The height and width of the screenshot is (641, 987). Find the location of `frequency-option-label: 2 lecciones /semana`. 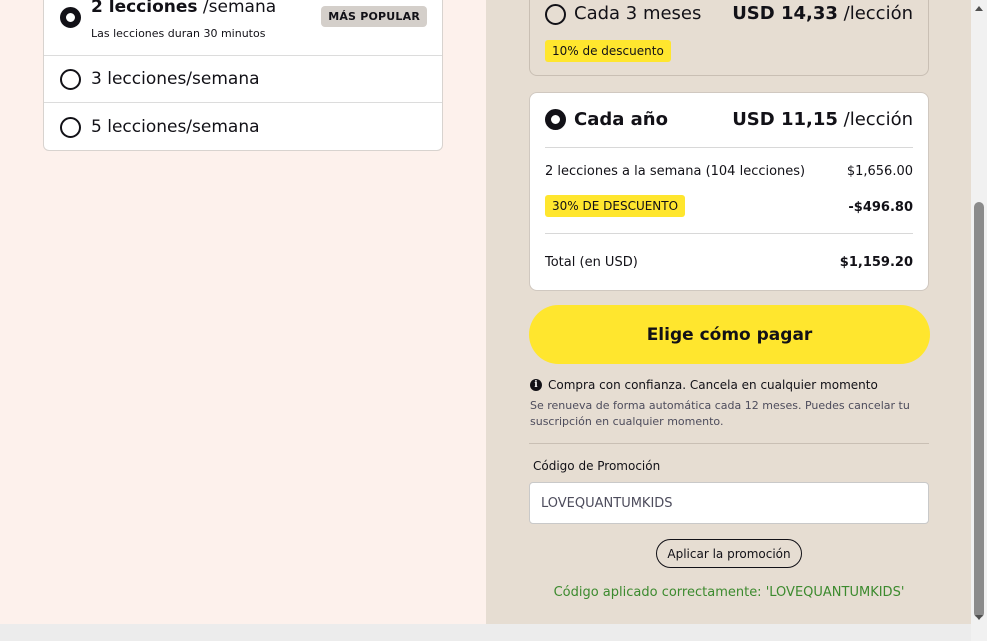

frequency-option-label: 2 lecciones /semana is located at coordinates (184, 8).